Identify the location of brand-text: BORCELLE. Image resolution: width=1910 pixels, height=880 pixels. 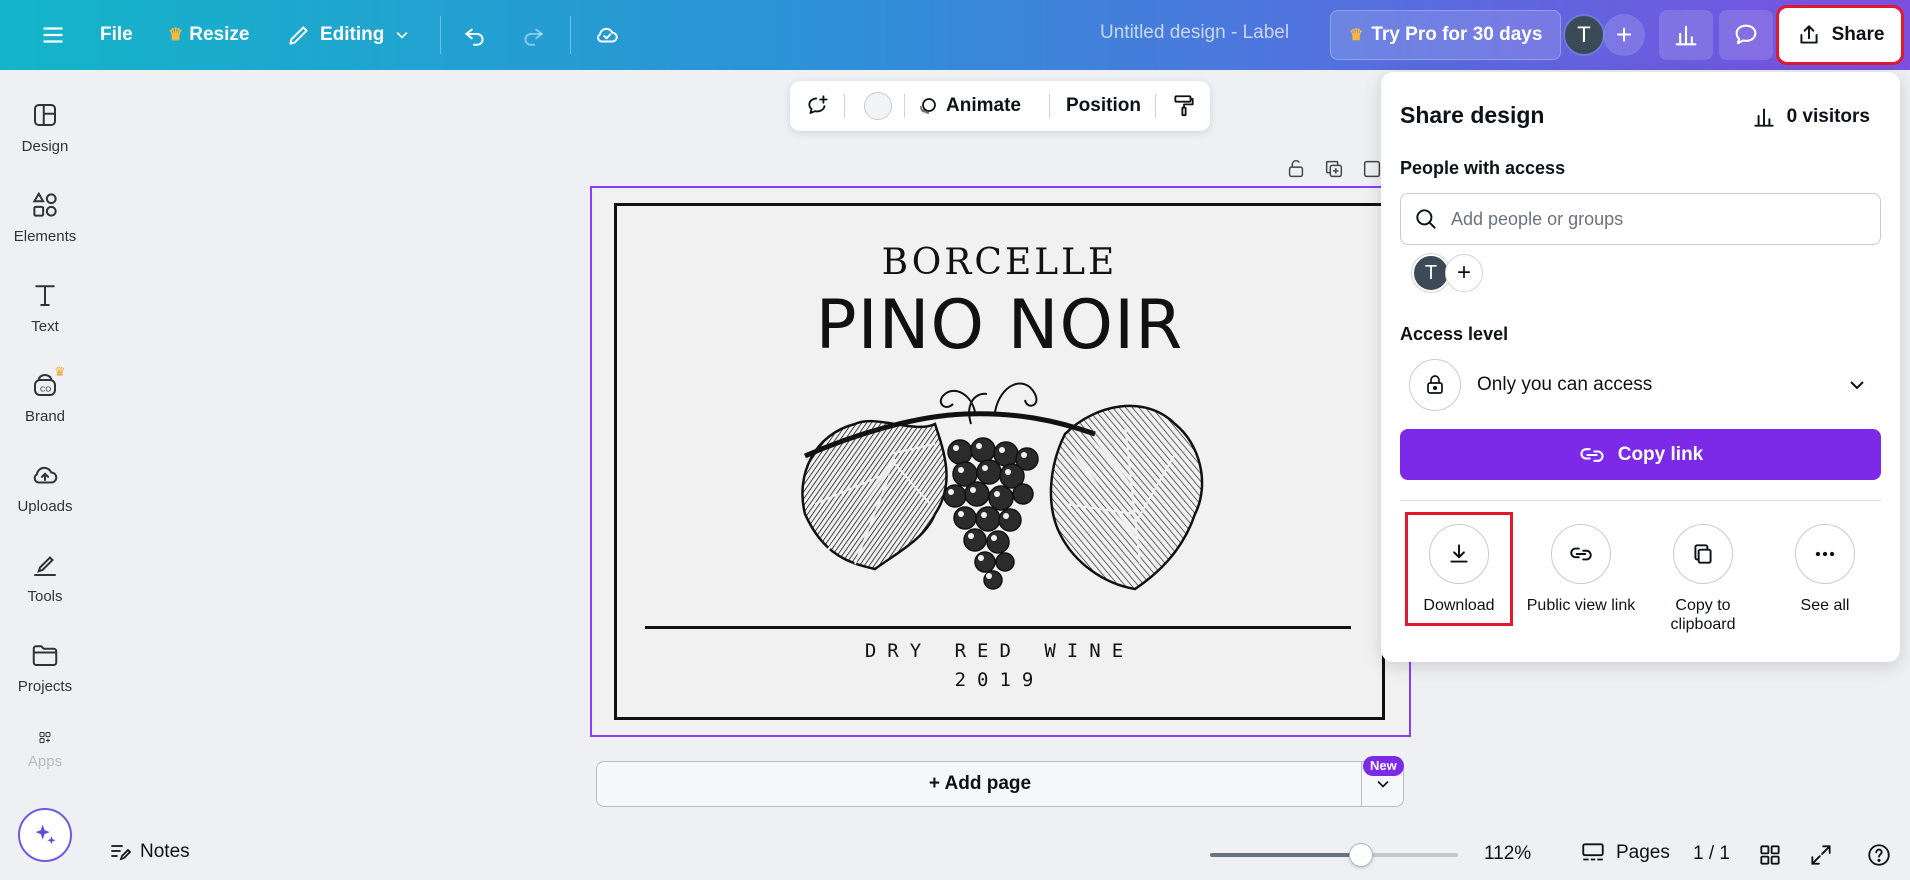
(999, 262).